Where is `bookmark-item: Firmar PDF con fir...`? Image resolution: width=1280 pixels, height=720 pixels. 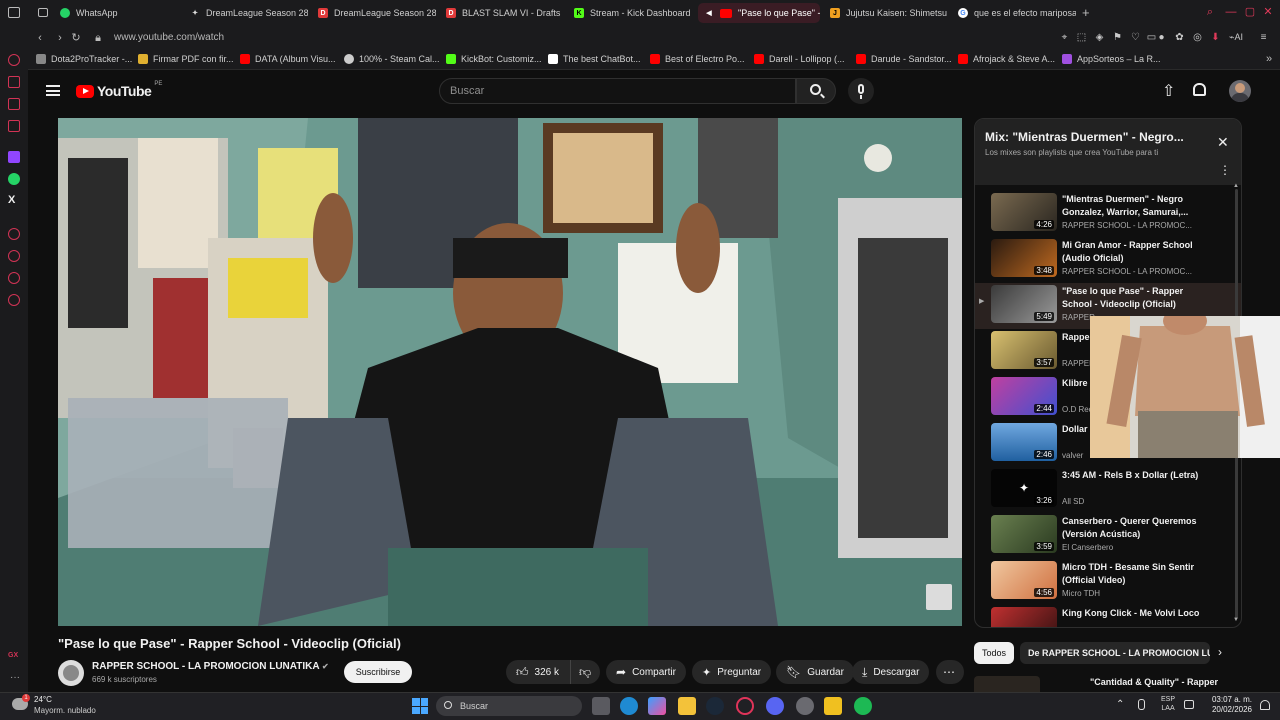
bookmark-item: Firmar PDF con fir... is located at coordinates (186, 59).